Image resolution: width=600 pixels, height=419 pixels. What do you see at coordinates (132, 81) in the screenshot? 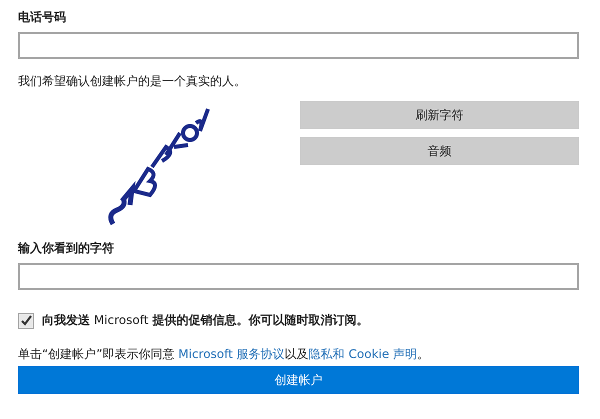
I see `captcha-intro: 我们希望确认创建帐户的是一个真实的人。` at bounding box center [132, 81].